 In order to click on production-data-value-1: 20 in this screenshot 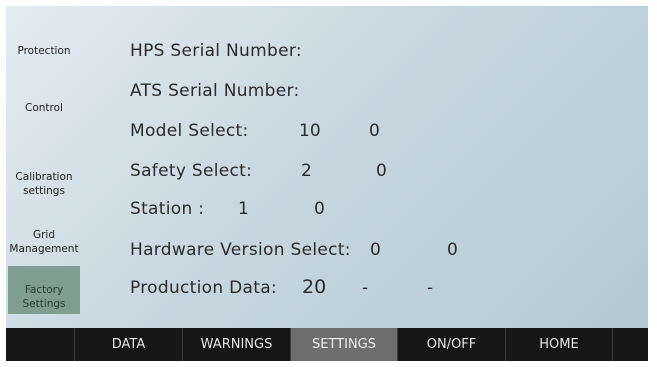, I will do `click(314, 287)`.